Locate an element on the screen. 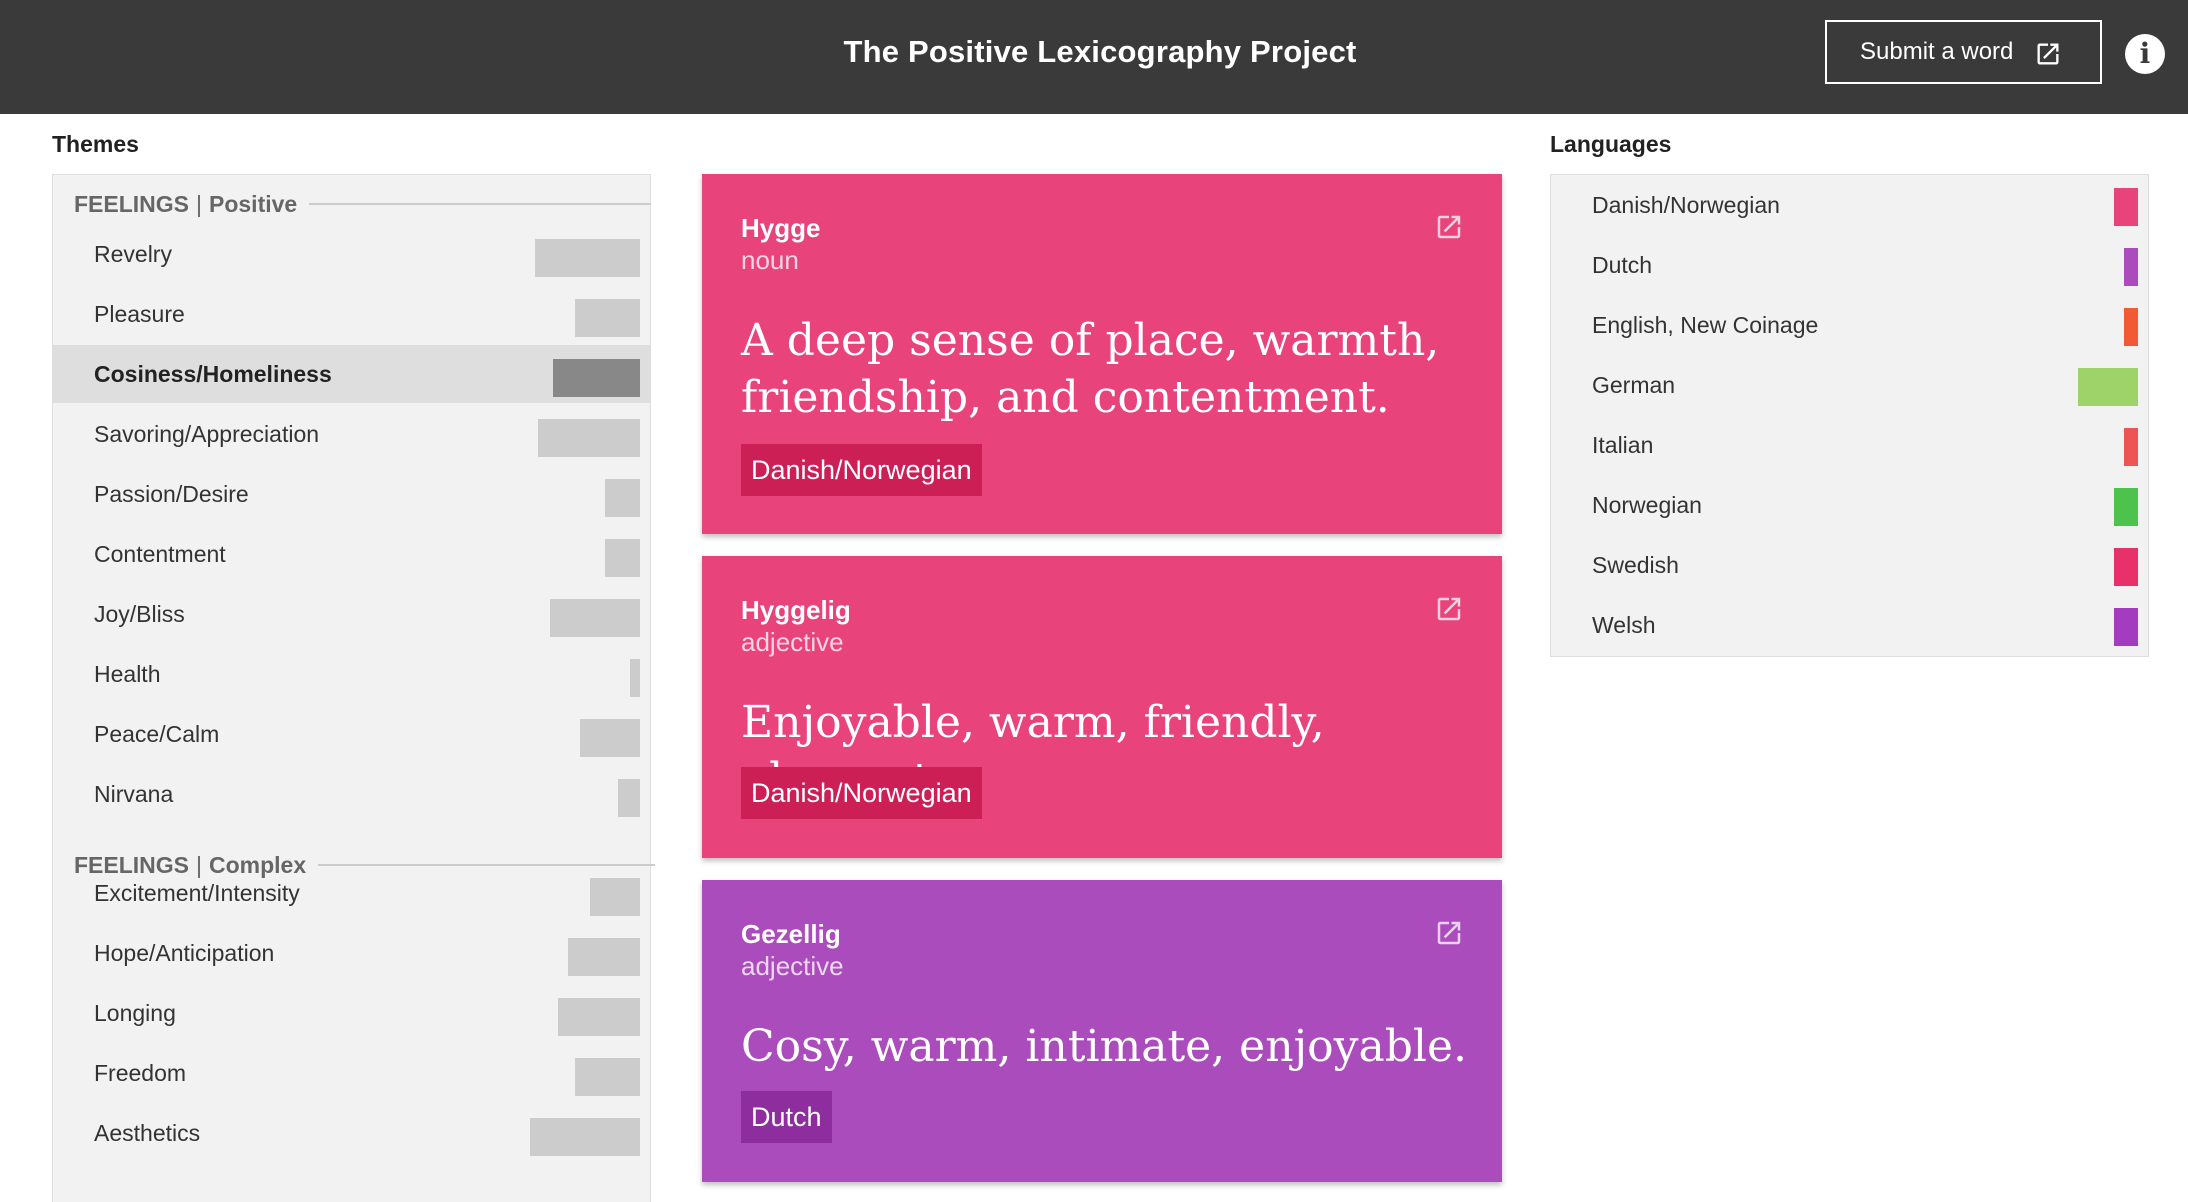 The height and width of the screenshot is (1202, 2188). theme-item: Cosiness/Homeliness is located at coordinates (351, 374).